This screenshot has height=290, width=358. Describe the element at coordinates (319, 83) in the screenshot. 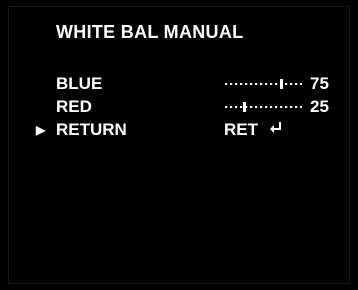

I see `blue-value: 75` at that location.